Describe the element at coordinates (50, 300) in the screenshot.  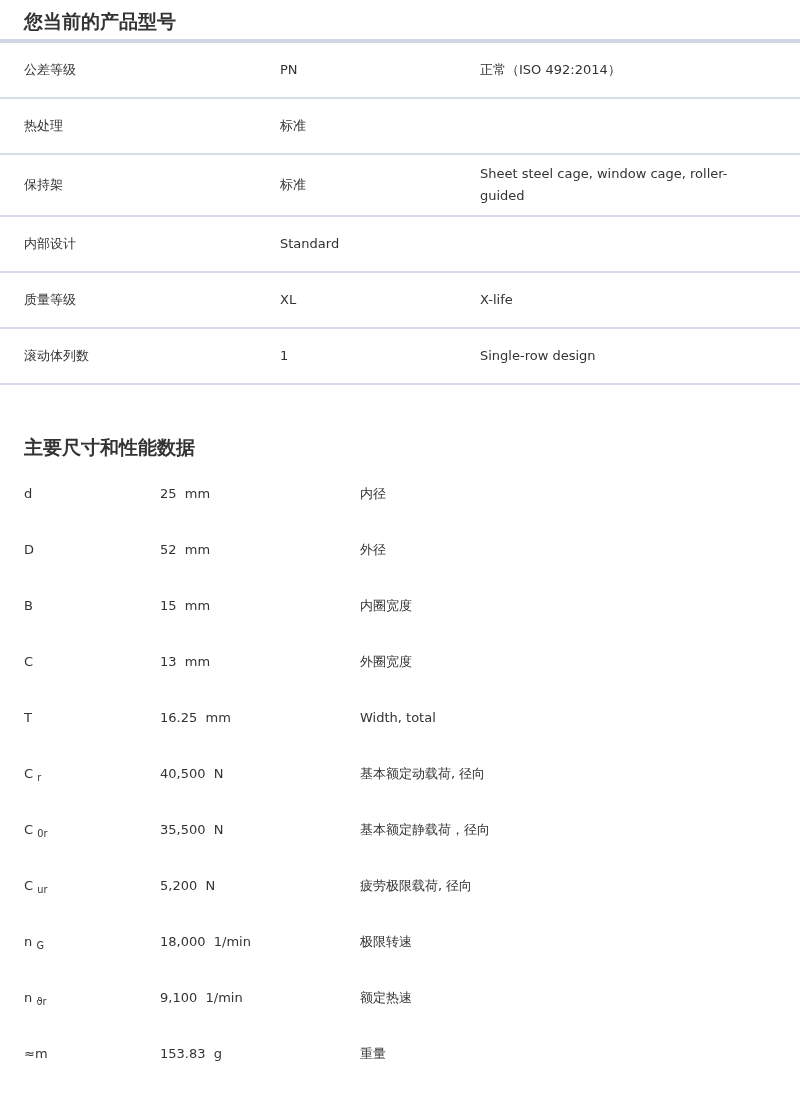
I see `spec-label: 质量等级` at that location.